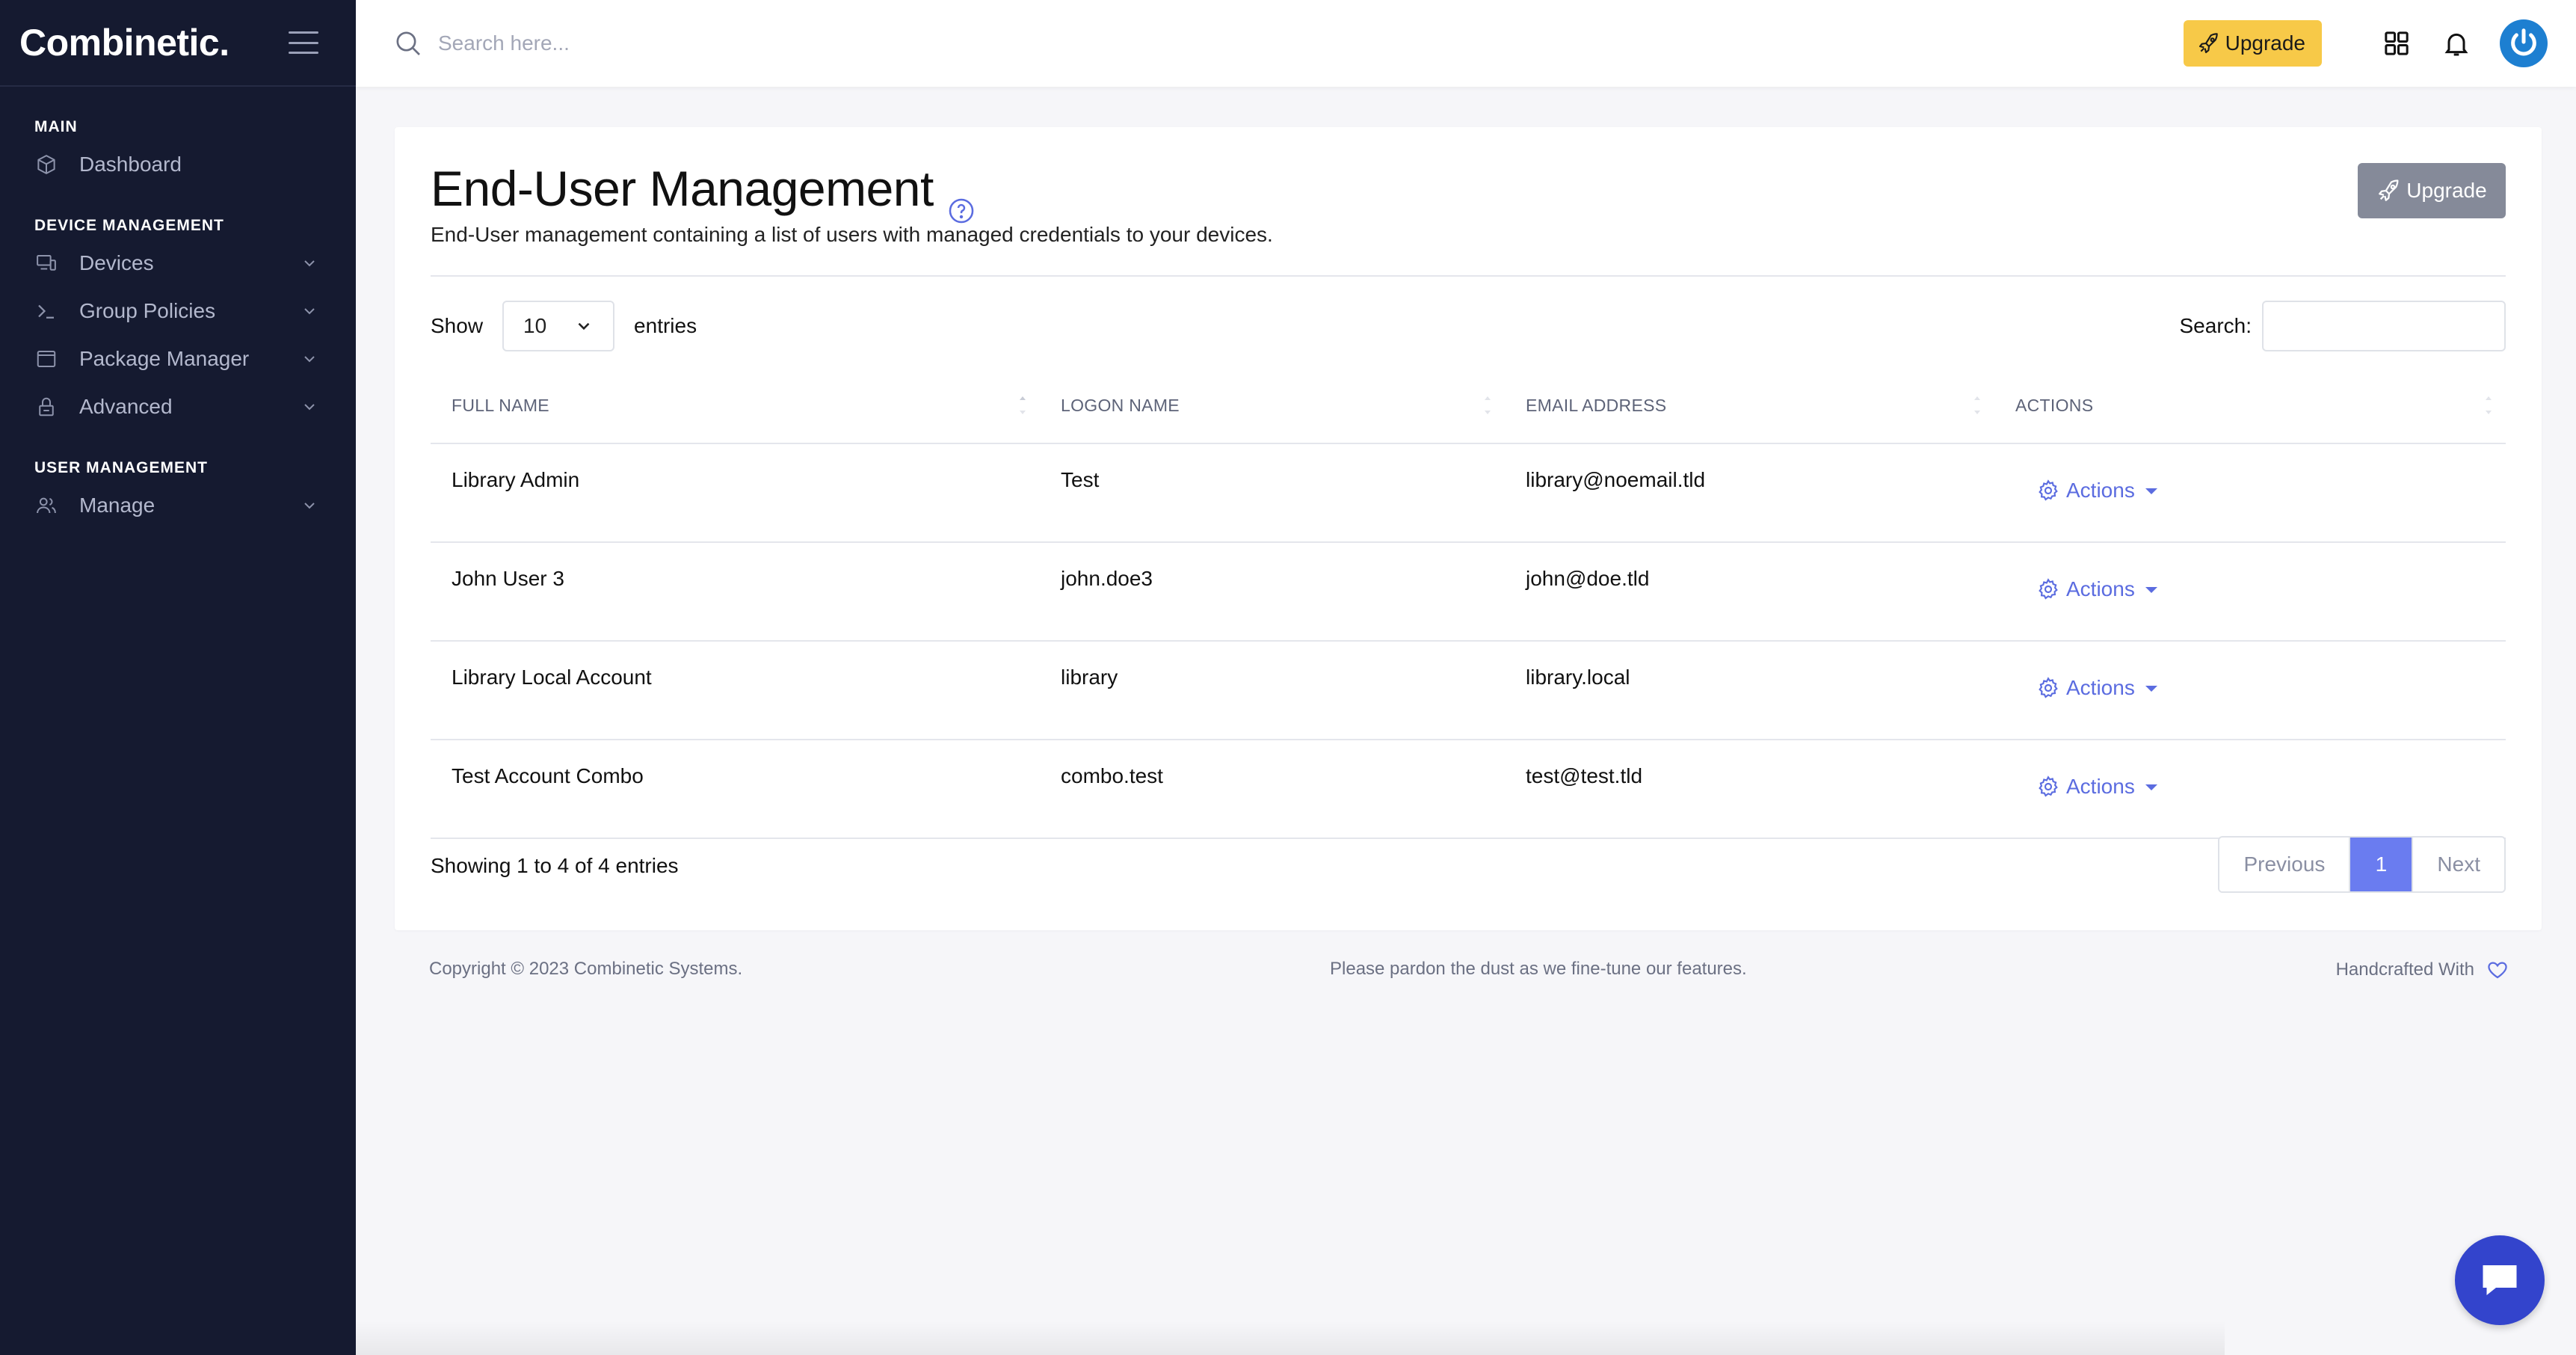  Describe the element at coordinates (1107, 578) in the screenshot. I see `cell-logon-name: john.doe3` at that location.